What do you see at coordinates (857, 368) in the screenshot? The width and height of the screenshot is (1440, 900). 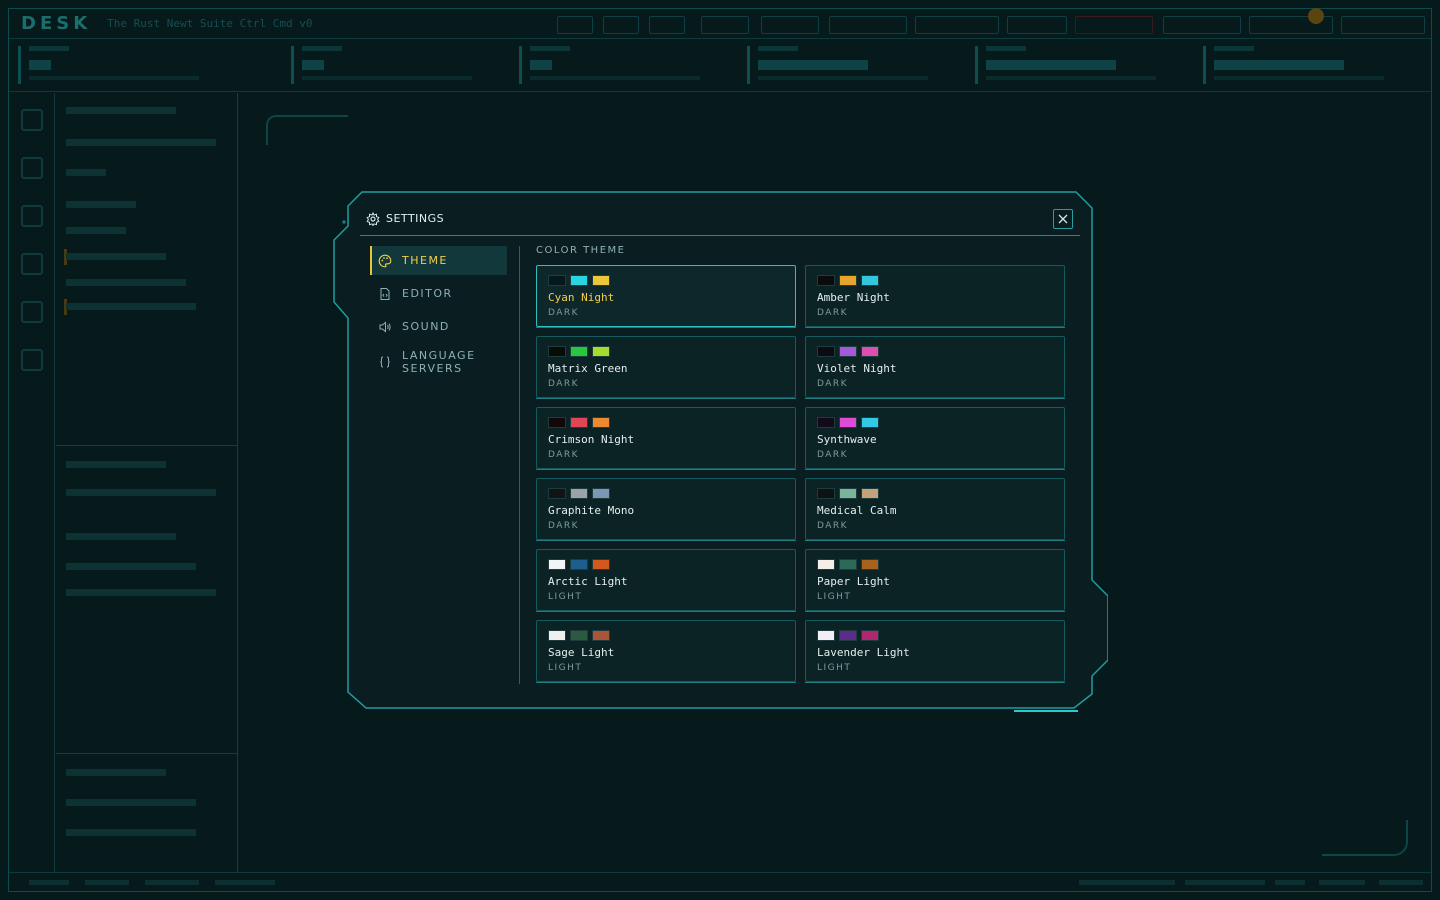 I see `theme-name: Violet Night` at bounding box center [857, 368].